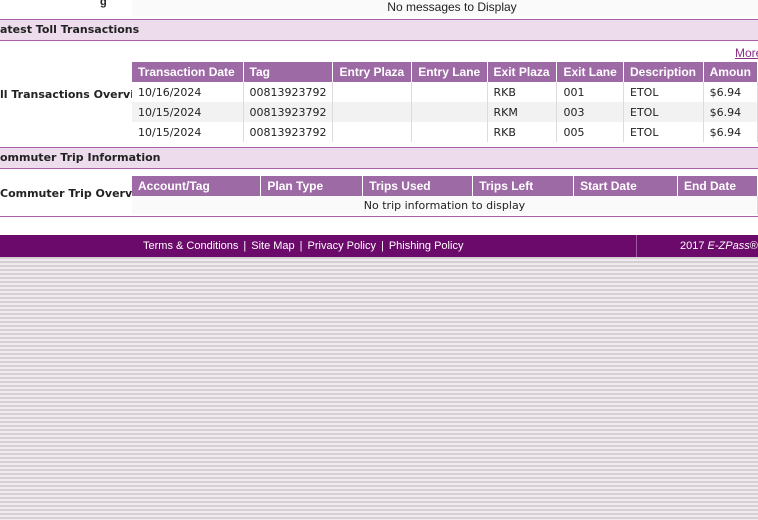 The height and width of the screenshot is (520, 758). I want to click on col-start-date: Start Date, so click(625, 186).